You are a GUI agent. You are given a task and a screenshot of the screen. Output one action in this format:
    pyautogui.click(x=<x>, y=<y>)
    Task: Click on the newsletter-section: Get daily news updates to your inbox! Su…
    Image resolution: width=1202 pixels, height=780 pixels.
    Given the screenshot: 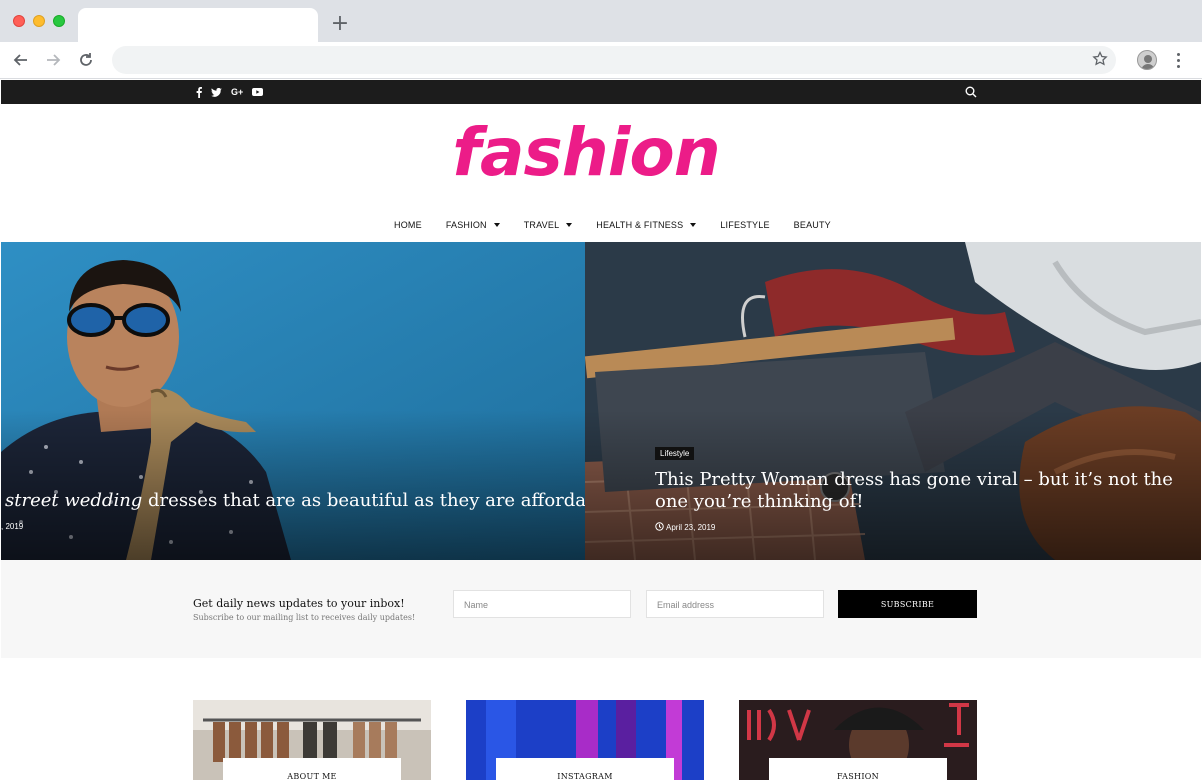 What is the action you would take?
    pyautogui.click(x=601, y=609)
    